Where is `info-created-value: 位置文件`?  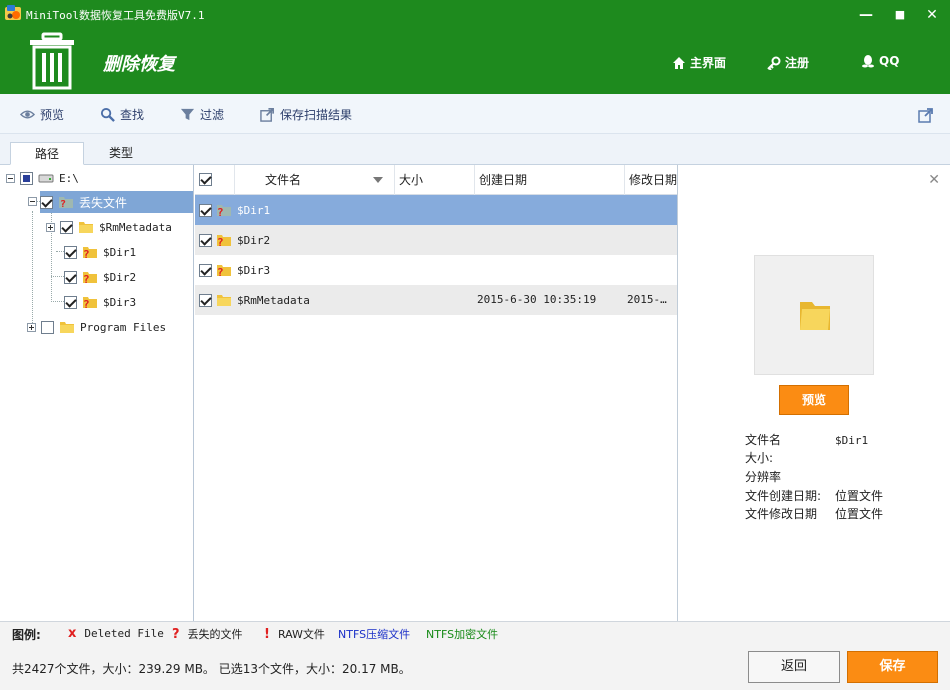
info-created-value: 位置文件 is located at coordinates (859, 496).